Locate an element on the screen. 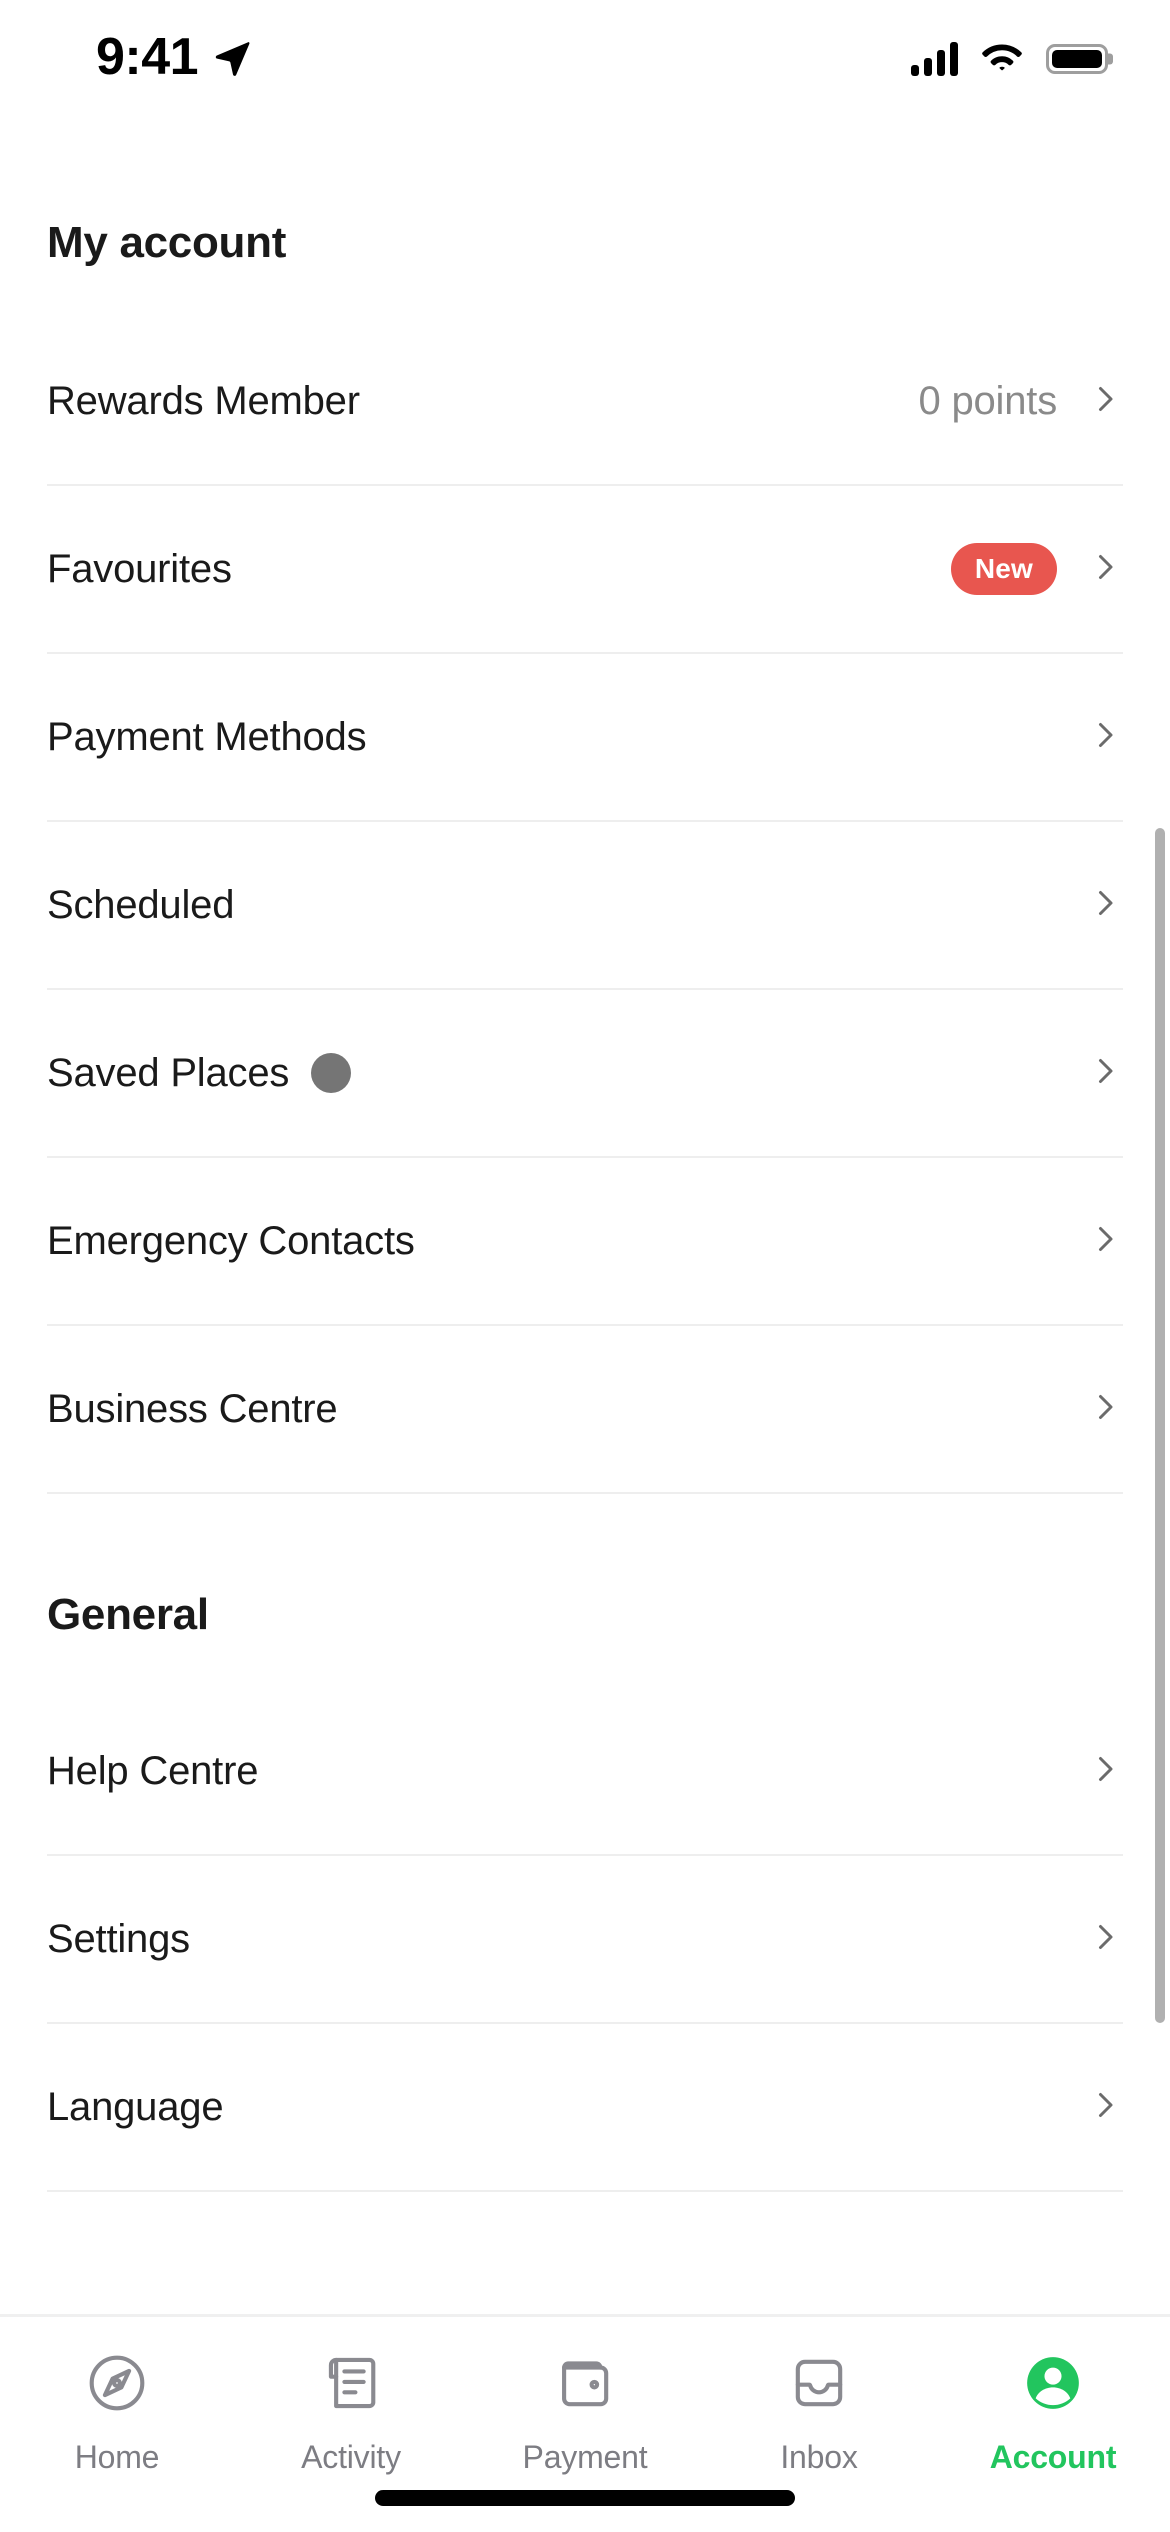 This screenshot has height=2532, width=1170. list-item-label: Scheduled is located at coordinates (141, 904).